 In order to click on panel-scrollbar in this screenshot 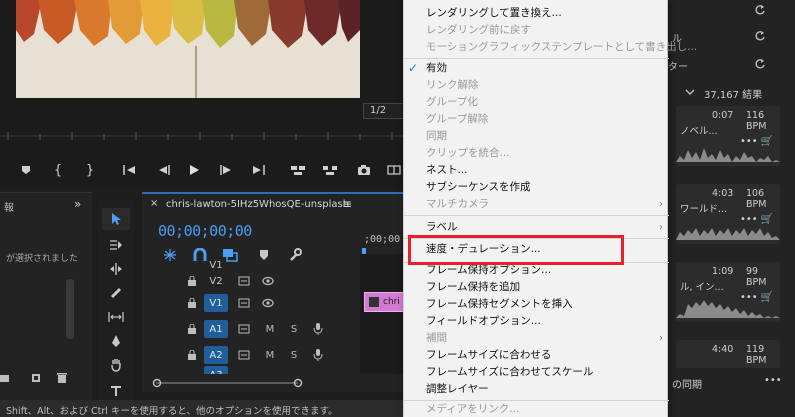, I will do `click(70, 309)`.